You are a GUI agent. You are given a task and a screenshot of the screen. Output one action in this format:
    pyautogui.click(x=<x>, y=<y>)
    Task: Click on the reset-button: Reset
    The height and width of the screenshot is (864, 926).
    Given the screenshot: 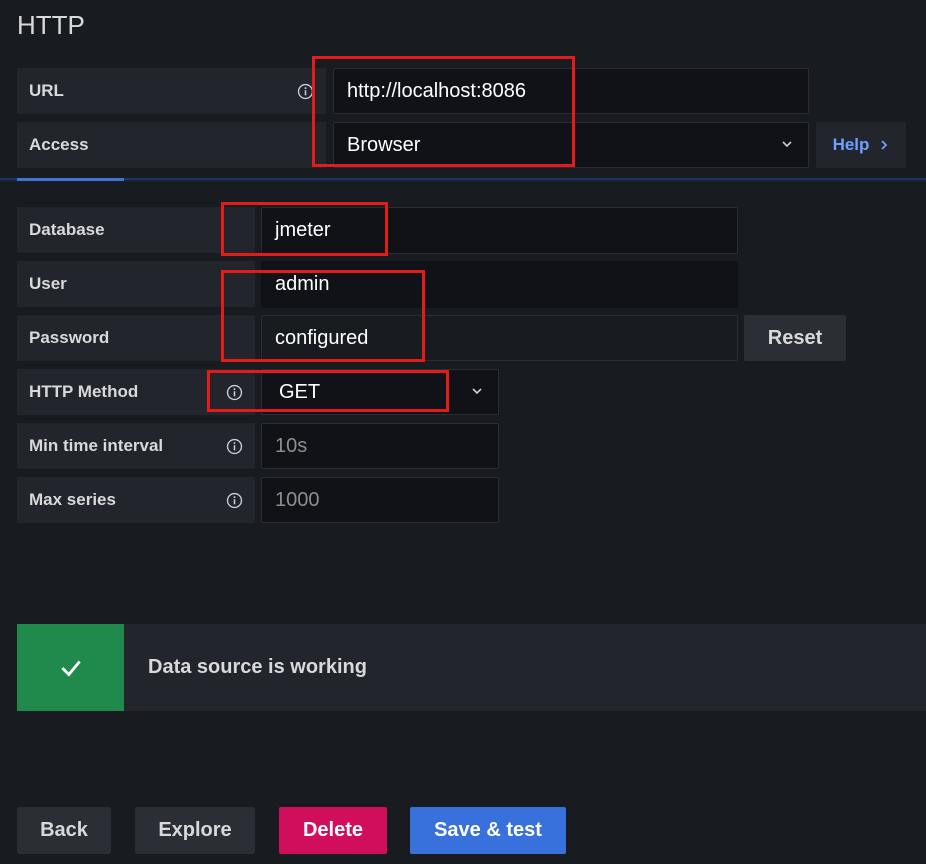 What is the action you would take?
    pyautogui.click(x=795, y=338)
    